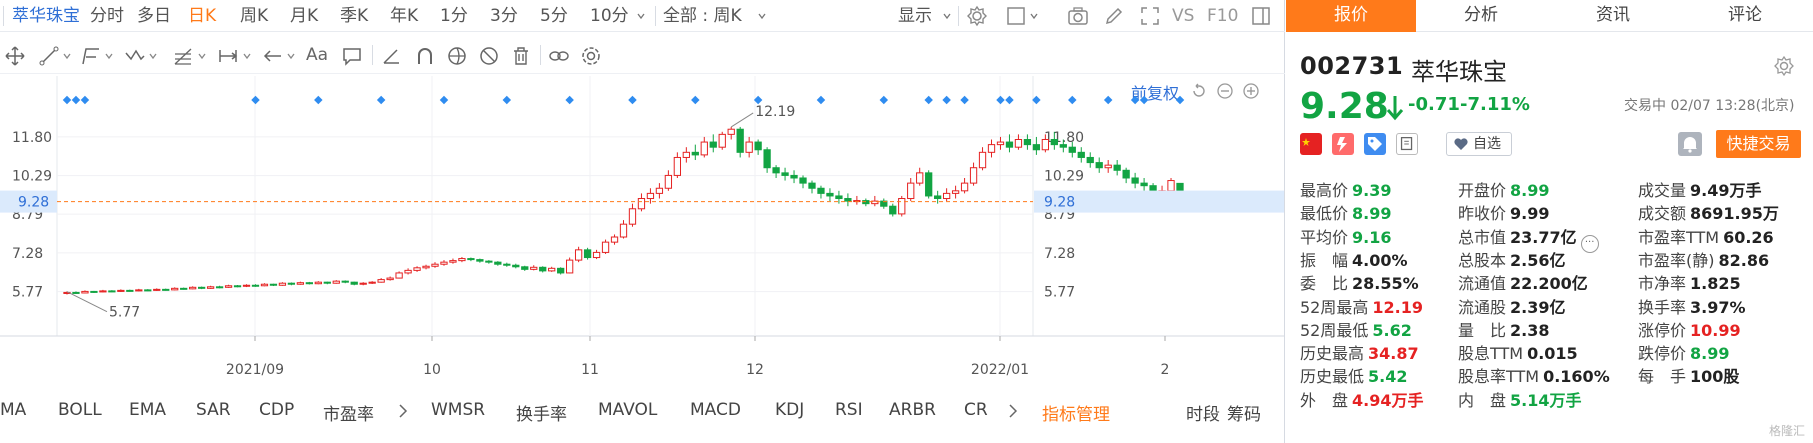 Image resolution: width=1813 pixels, height=443 pixels. Describe the element at coordinates (1150, 16) in the screenshot. I see `fullscreen-icon` at that location.